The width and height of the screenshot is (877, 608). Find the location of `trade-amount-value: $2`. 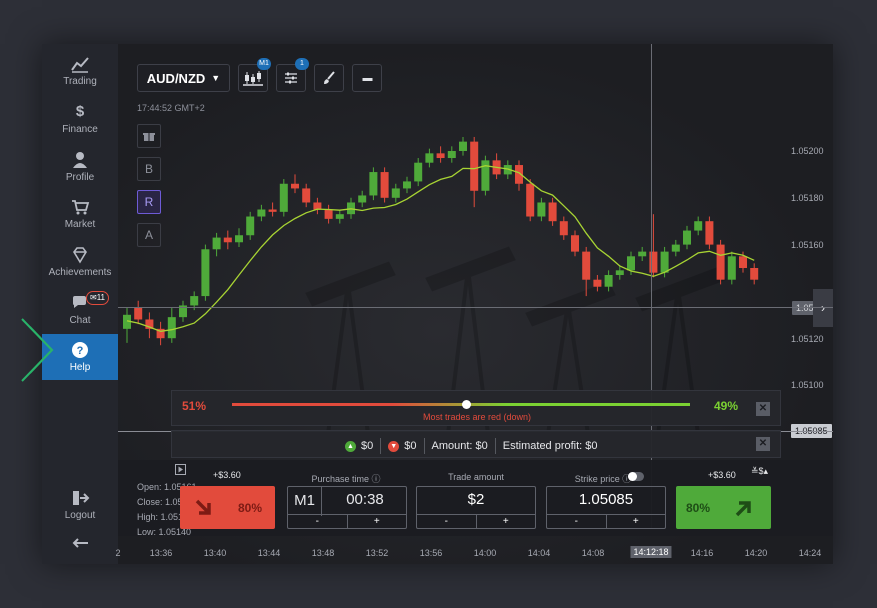

trade-amount-value: $2 is located at coordinates (476, 499).